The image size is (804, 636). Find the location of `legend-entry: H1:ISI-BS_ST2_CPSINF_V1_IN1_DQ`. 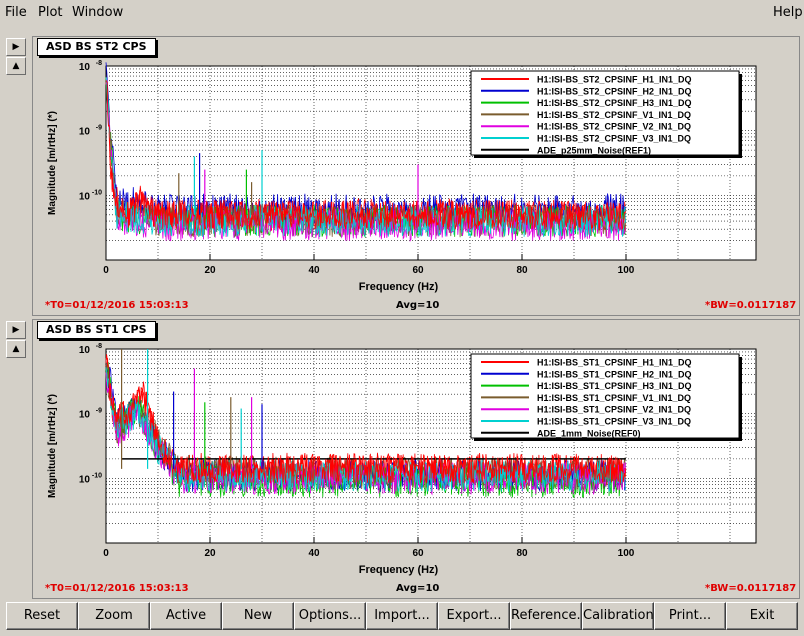

legend-entry: H1:ISI-BS_ST2_CPSINF_V1_IN1_DQ is located at coordinates (614, 115).